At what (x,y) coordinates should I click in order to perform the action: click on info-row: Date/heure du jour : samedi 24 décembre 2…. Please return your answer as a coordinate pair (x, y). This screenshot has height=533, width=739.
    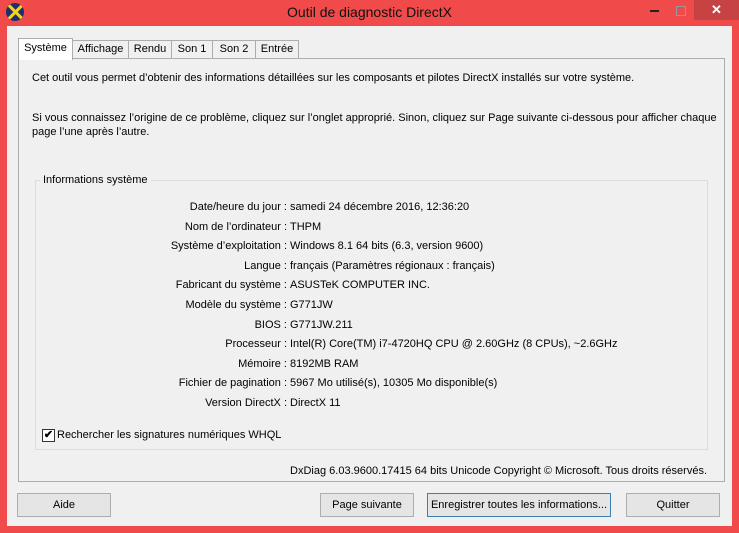
    Looking at the image, I should click on (371, 209).